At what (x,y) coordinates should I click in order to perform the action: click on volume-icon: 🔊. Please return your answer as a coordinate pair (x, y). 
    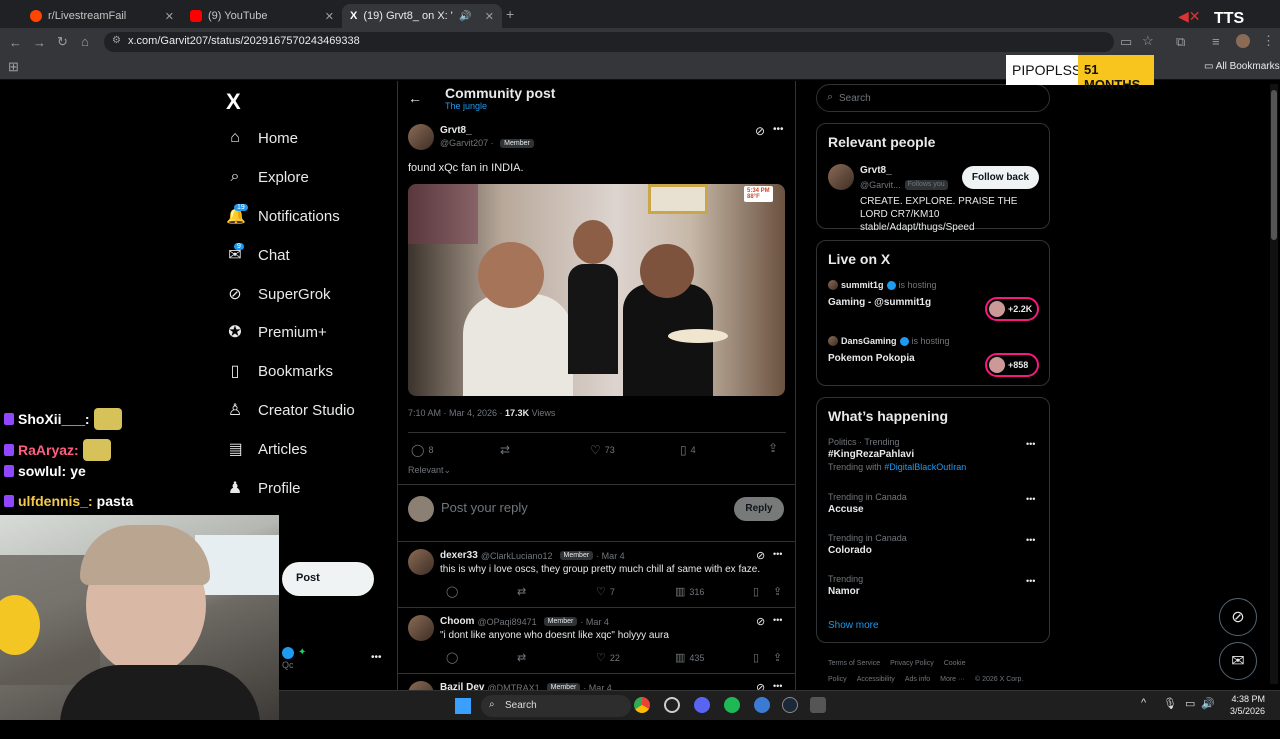
    Looking at the image, I should click on (1208, 703).